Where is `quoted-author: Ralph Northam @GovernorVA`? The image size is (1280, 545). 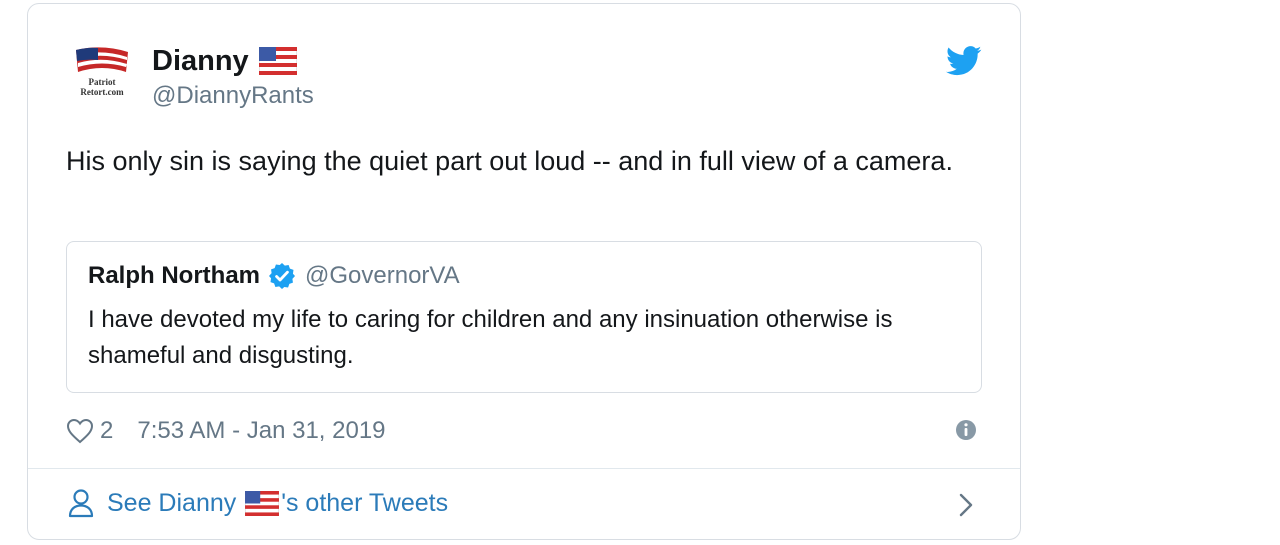 quoted-author: Ralph Northam @GovernorVA is located at coordinates (274, 276).